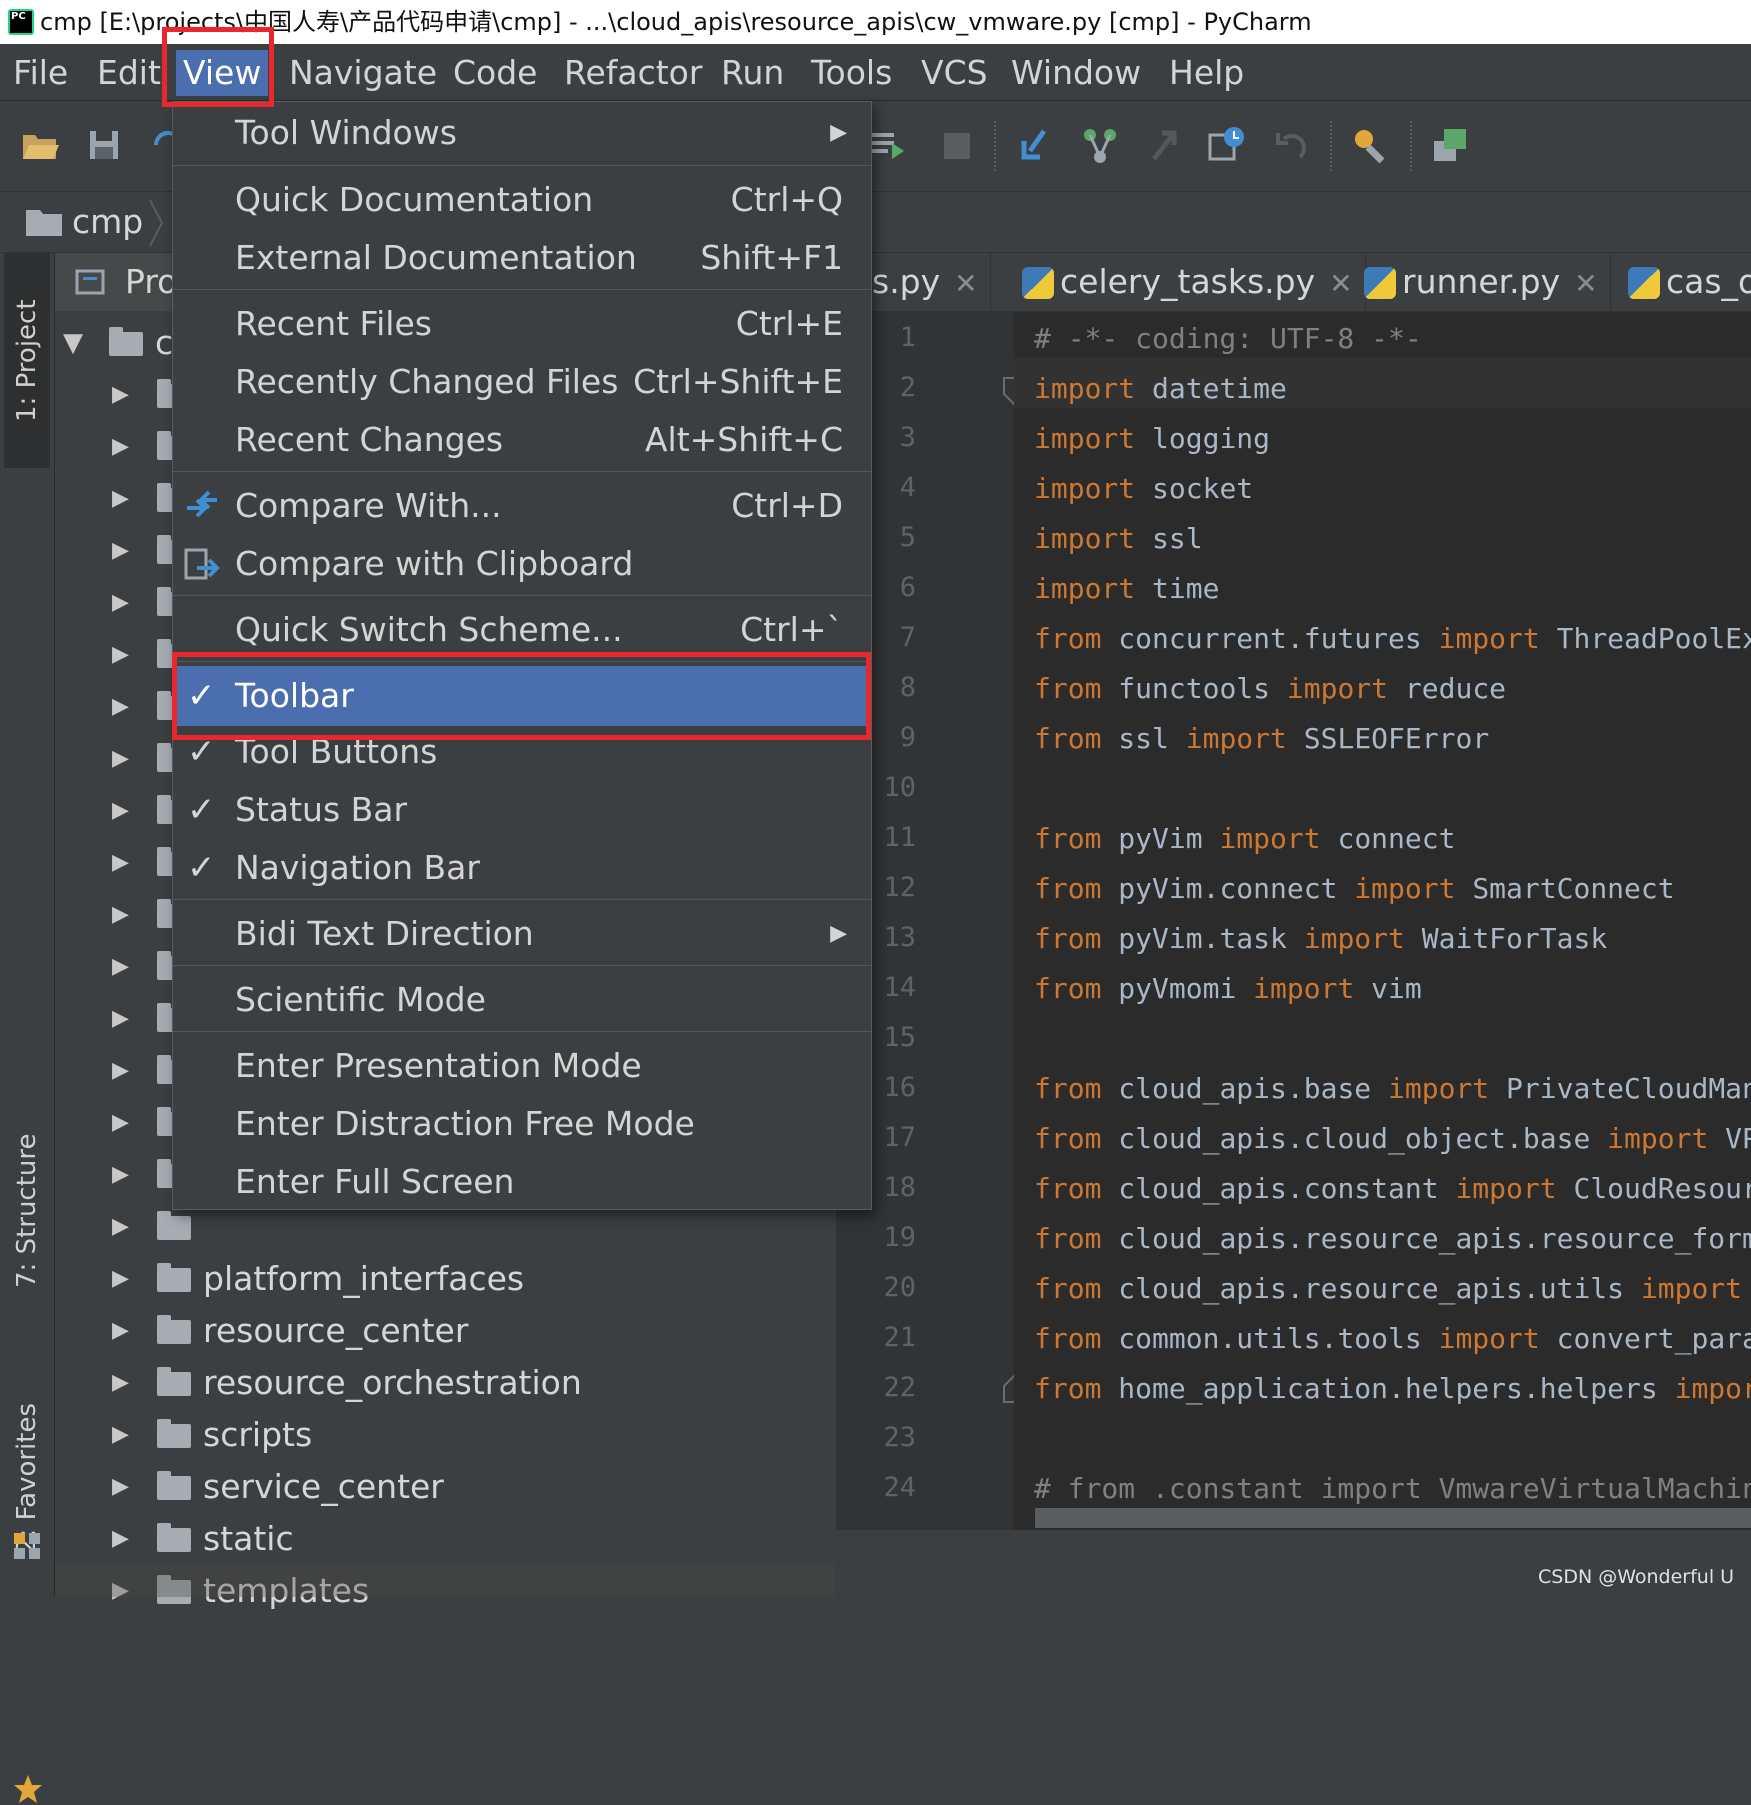 The height and width of the screenshot is (1805, 1751). I want to click on tree-expanded-icon: ▼, so click(73, 343).